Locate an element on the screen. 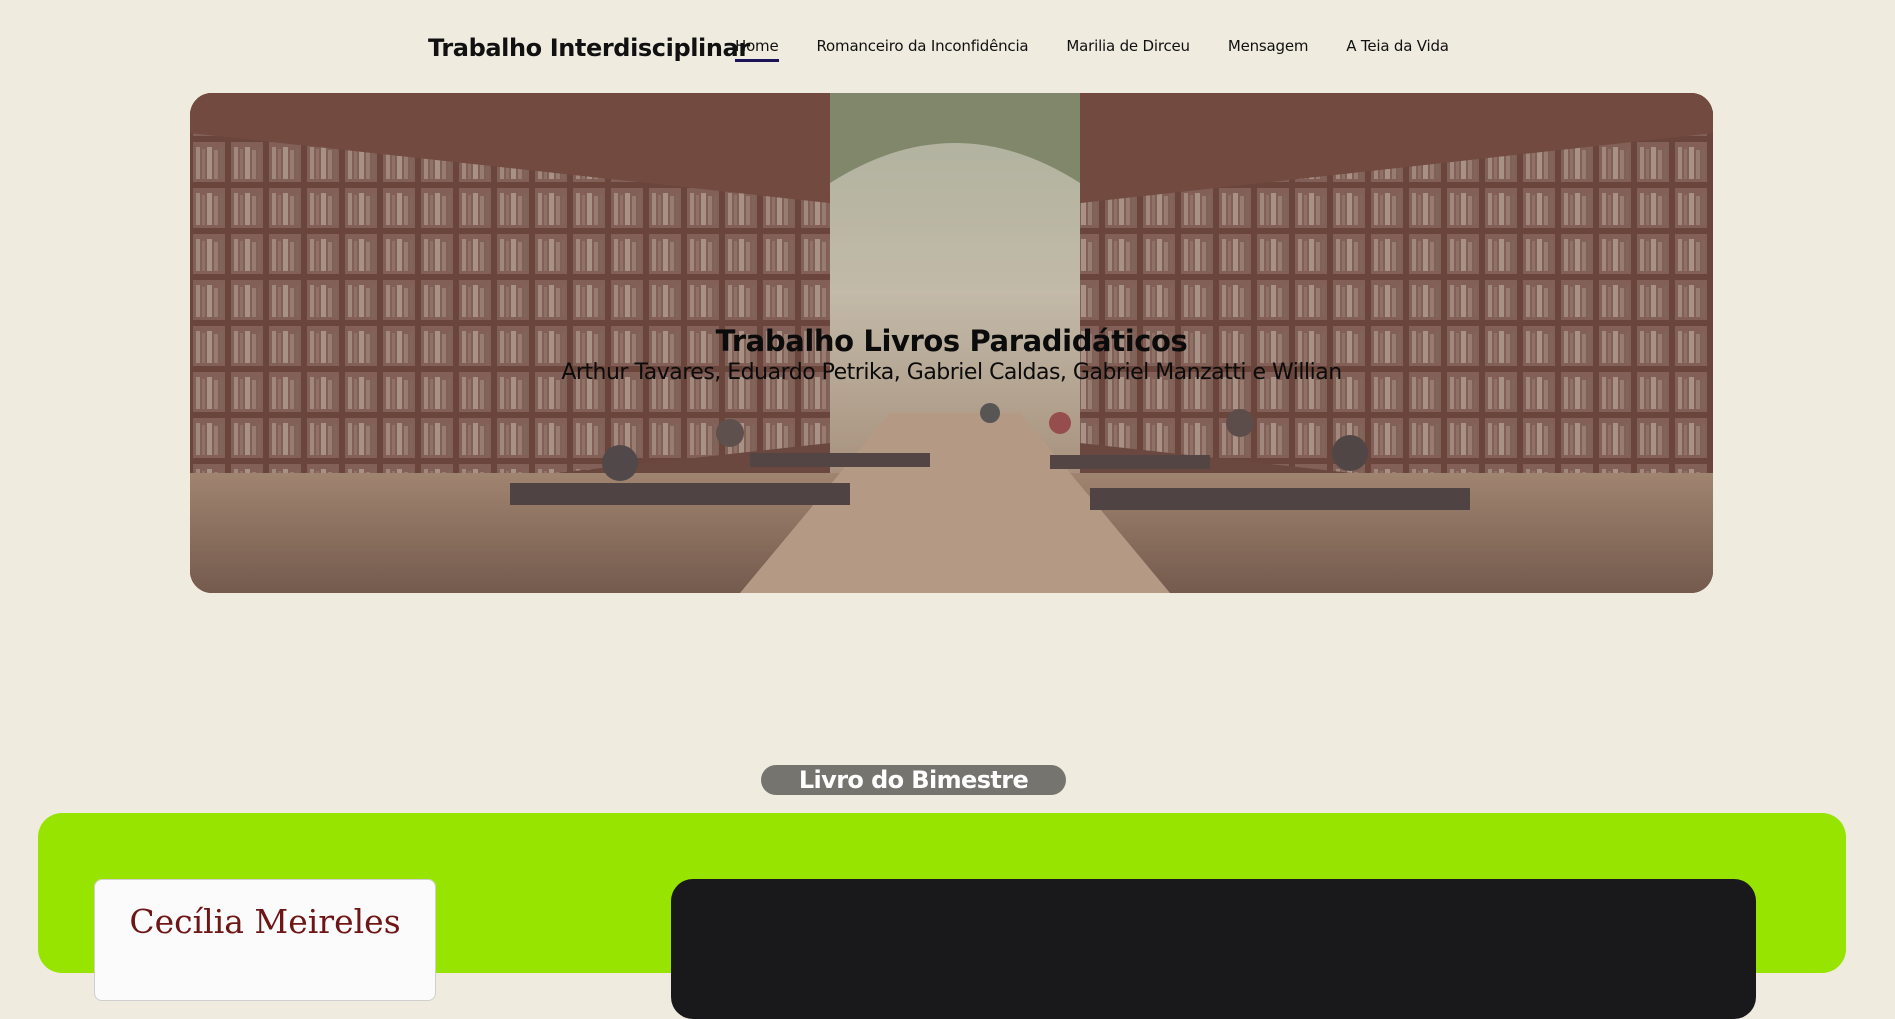 The height and width of the screenshot is (1019, 1895). nav-link-marilia: Marilia de Dirceu is located at coordinates (1128, 49).